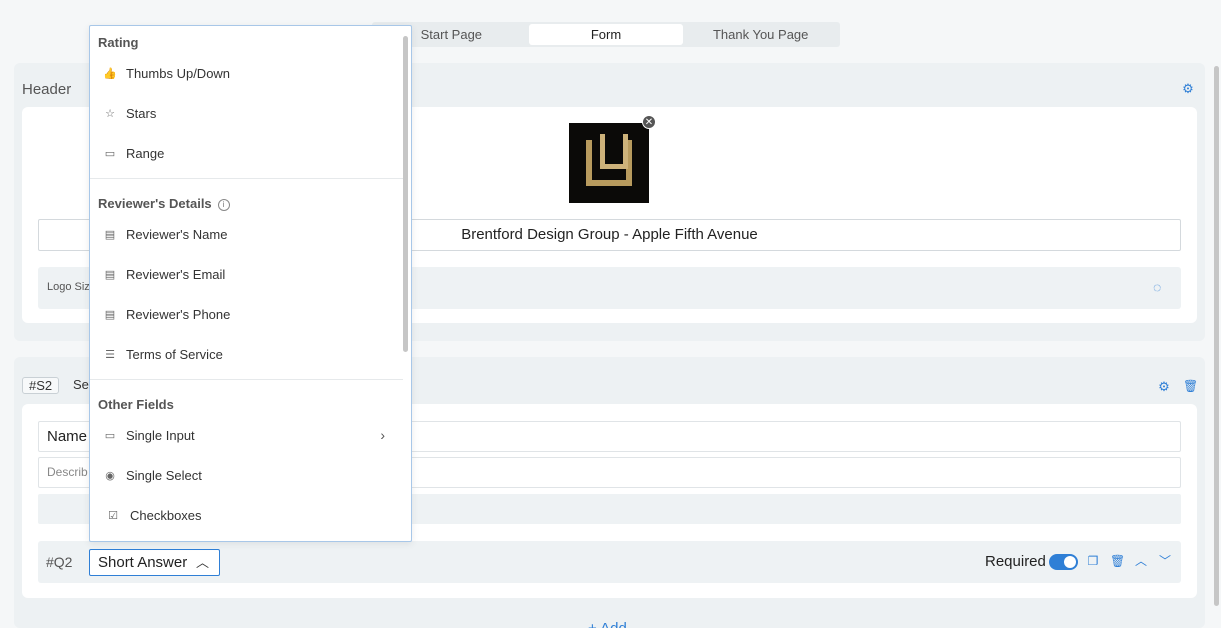 The image size is (1221, 628). Describe the element at coordinates (110, 275) in the screenshot. I see `email-card-icon: ▤` at that location.